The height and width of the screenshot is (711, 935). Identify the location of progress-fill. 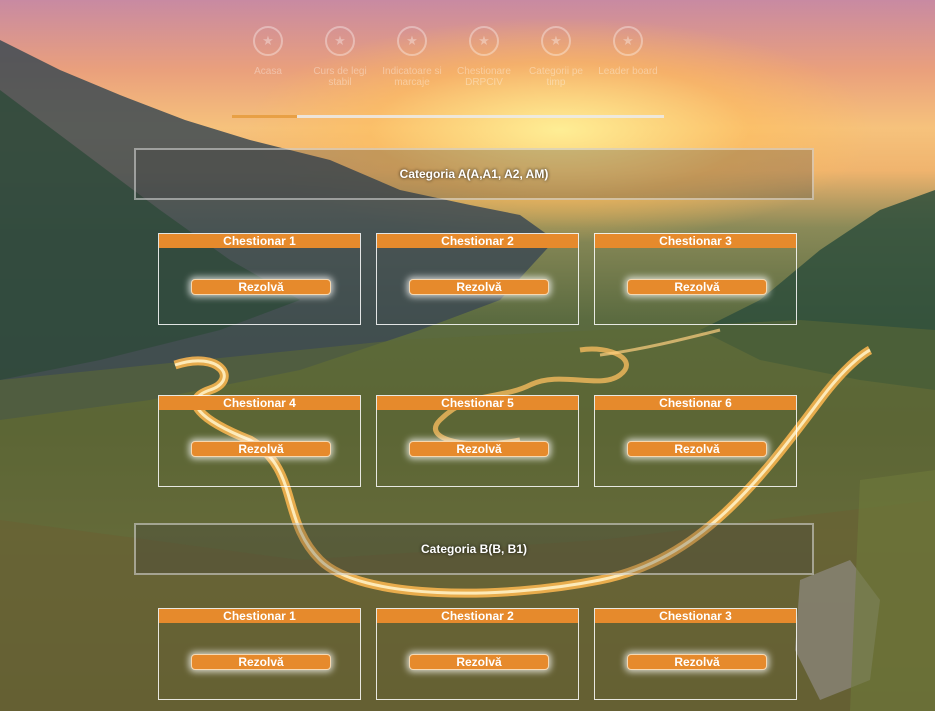
(264, 116).